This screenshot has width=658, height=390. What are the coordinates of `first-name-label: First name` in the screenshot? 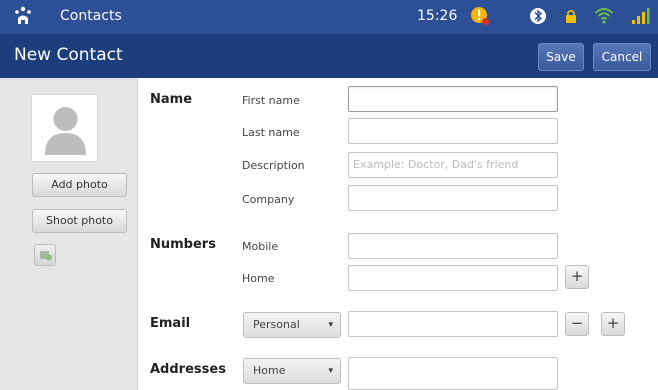 It's located at (271, 100).